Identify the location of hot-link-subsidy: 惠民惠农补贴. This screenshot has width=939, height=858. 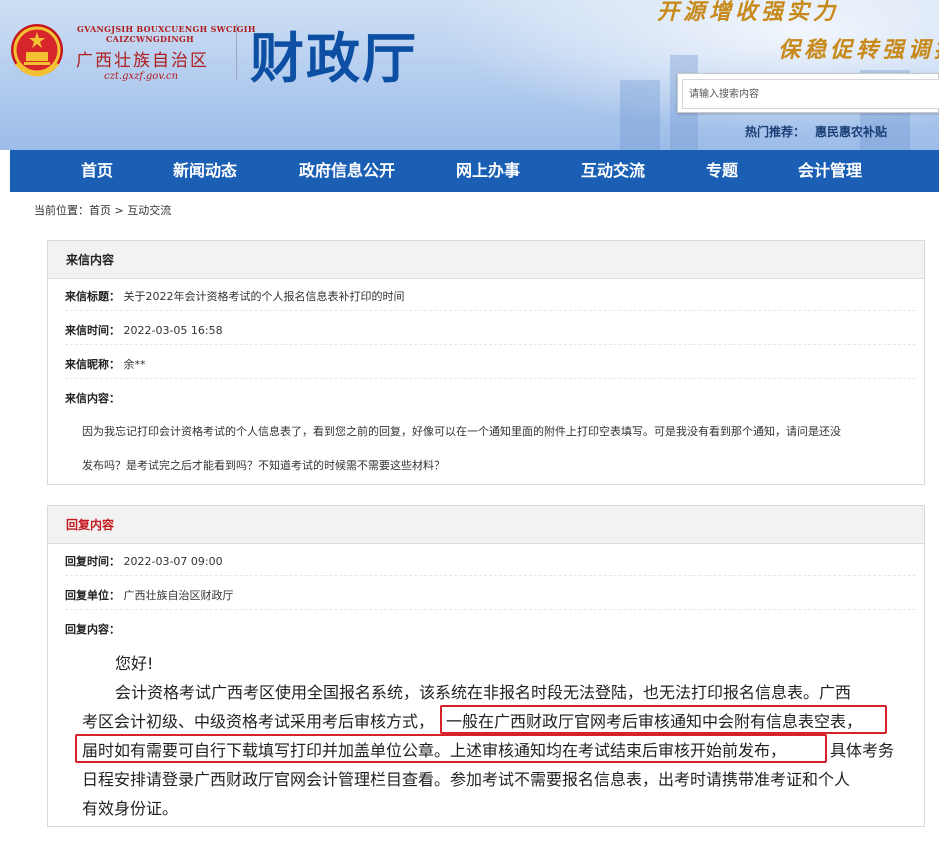
(851, 132).